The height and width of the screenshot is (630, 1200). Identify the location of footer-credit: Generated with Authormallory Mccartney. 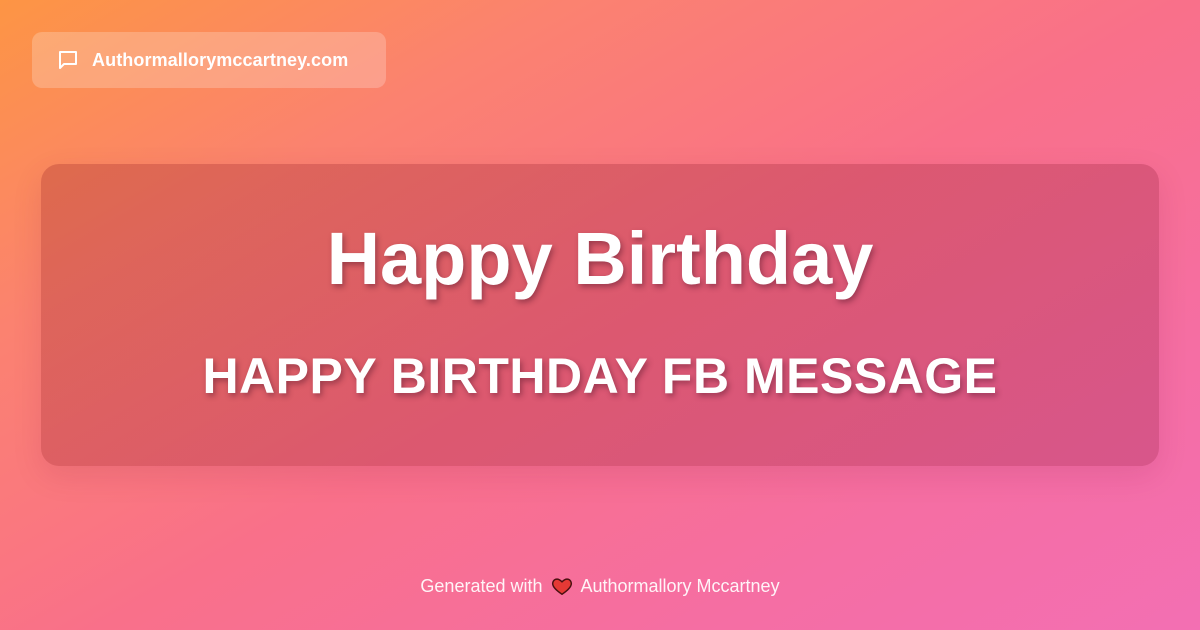
(600, 586).